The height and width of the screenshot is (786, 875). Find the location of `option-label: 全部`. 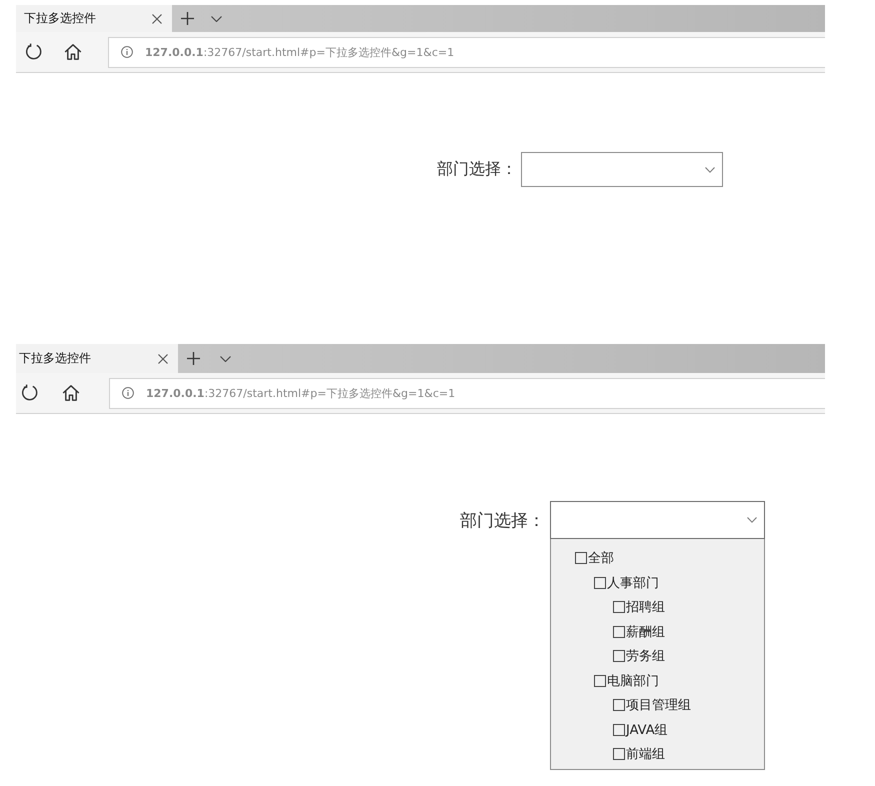

option-label: 全部 is located at coordinates (601, 558).